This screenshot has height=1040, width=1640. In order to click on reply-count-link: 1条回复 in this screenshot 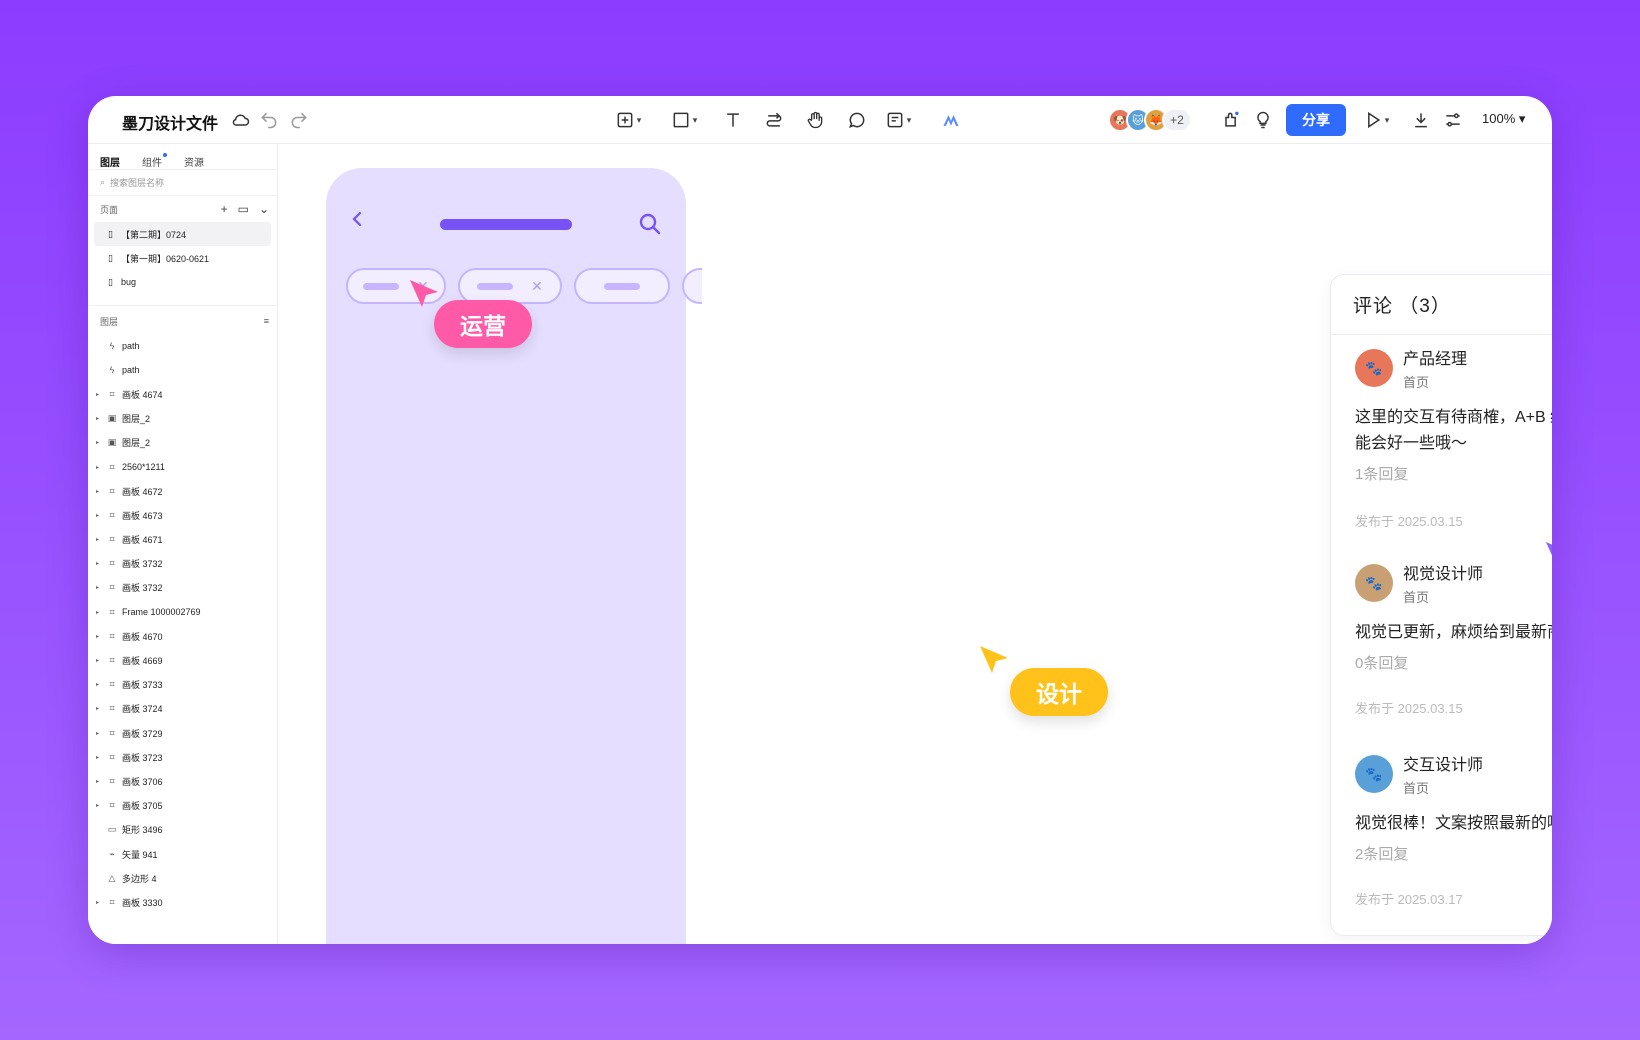, I will do `click(1453, 473)`.